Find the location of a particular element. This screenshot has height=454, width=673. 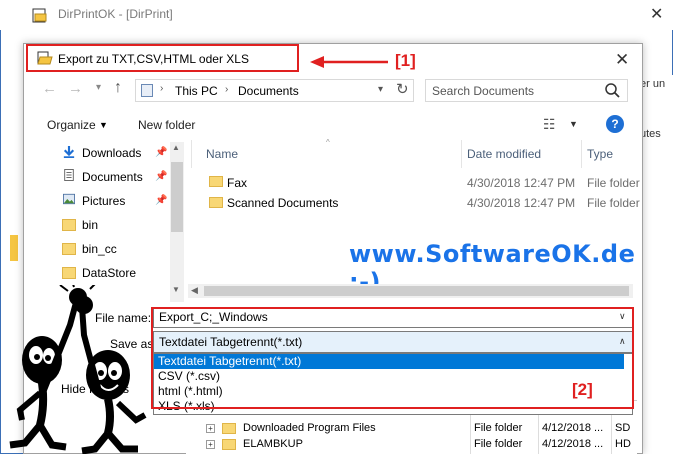

horizontal-scroll-thumb is located at coordinates (416, 291).